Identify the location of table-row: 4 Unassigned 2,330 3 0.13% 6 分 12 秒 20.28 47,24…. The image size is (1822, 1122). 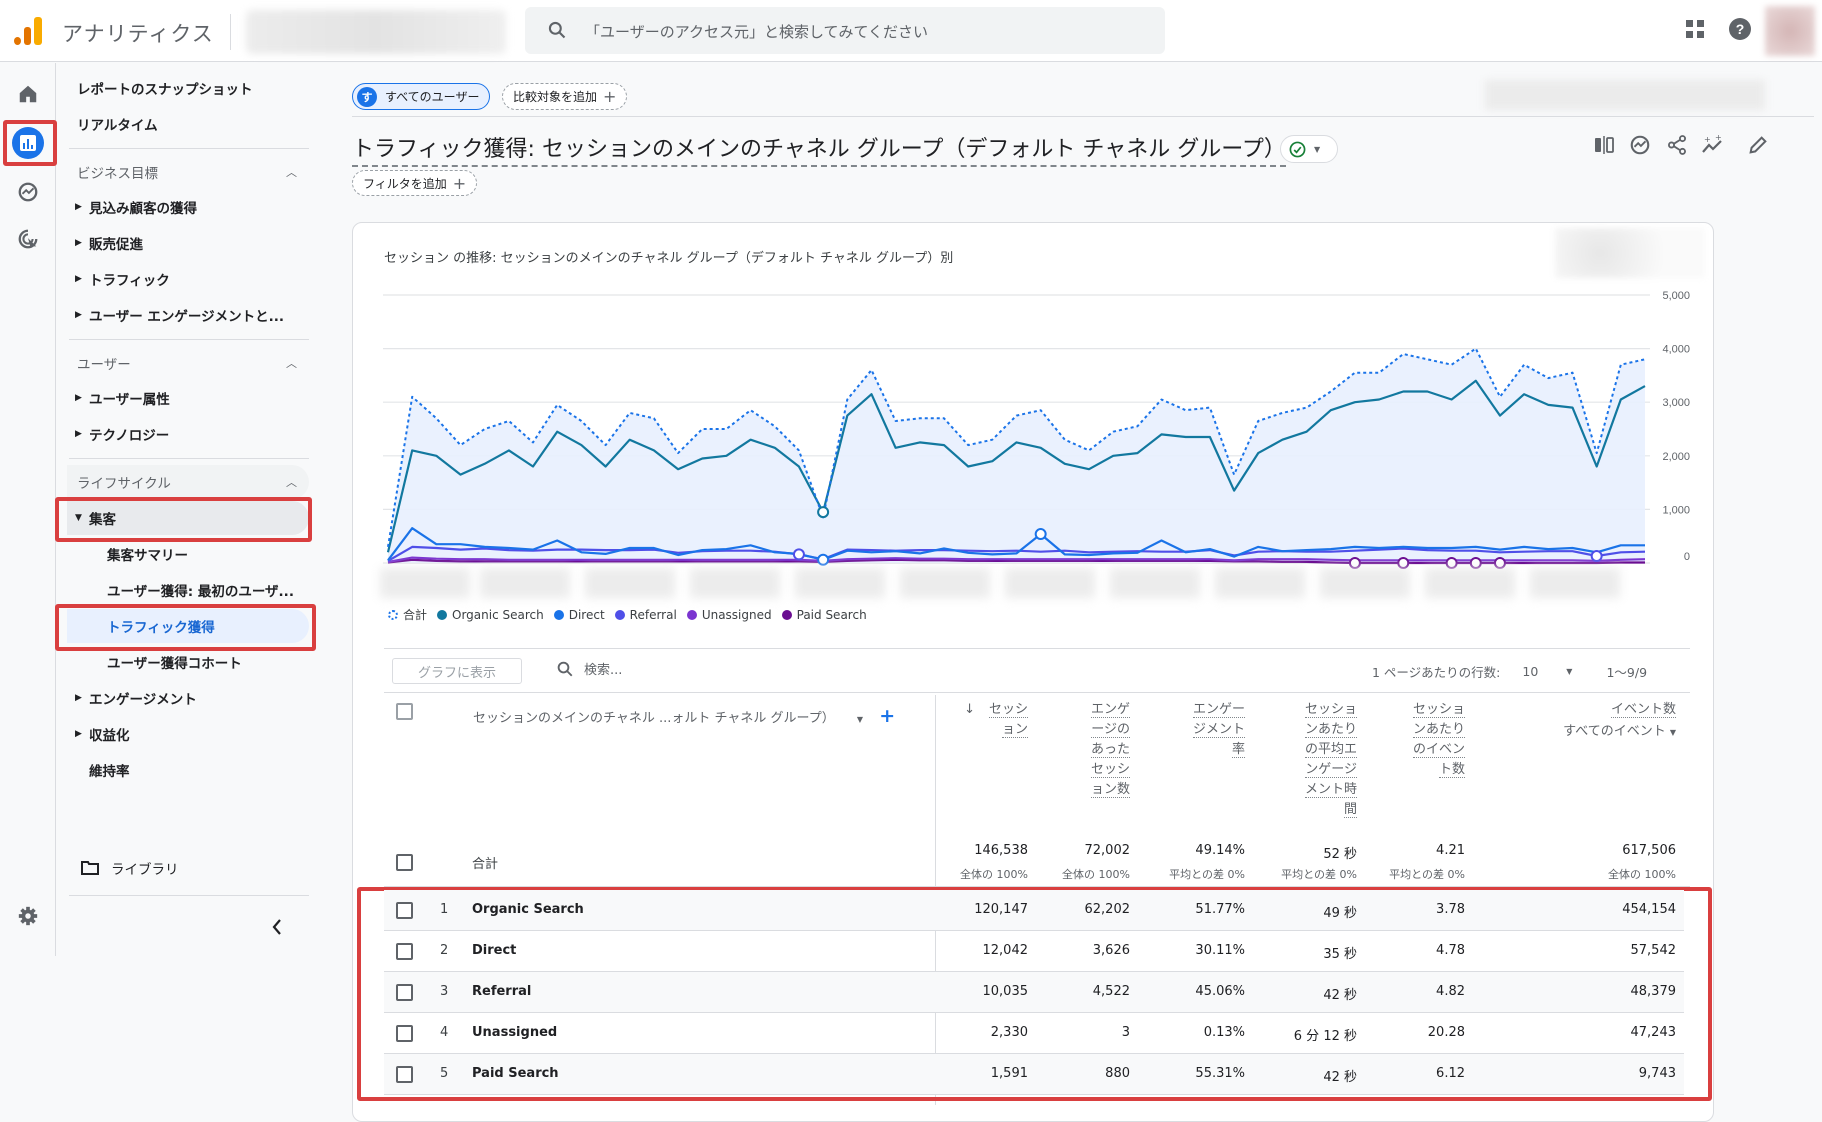
(1034, 1033).